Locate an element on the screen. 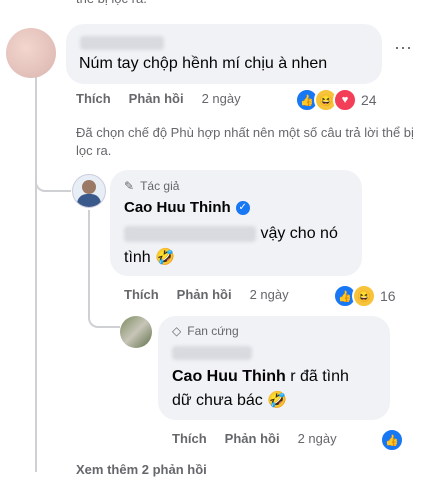  more-options-icon: ⋯ is located at coordinates (403, 48).